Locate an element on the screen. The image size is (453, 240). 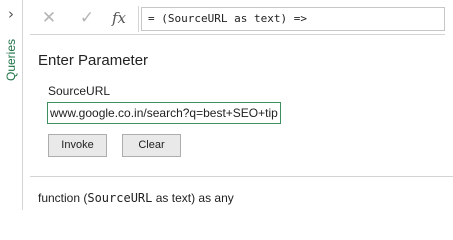
queries-pane: › Queries is located at coordinates (11, 105).